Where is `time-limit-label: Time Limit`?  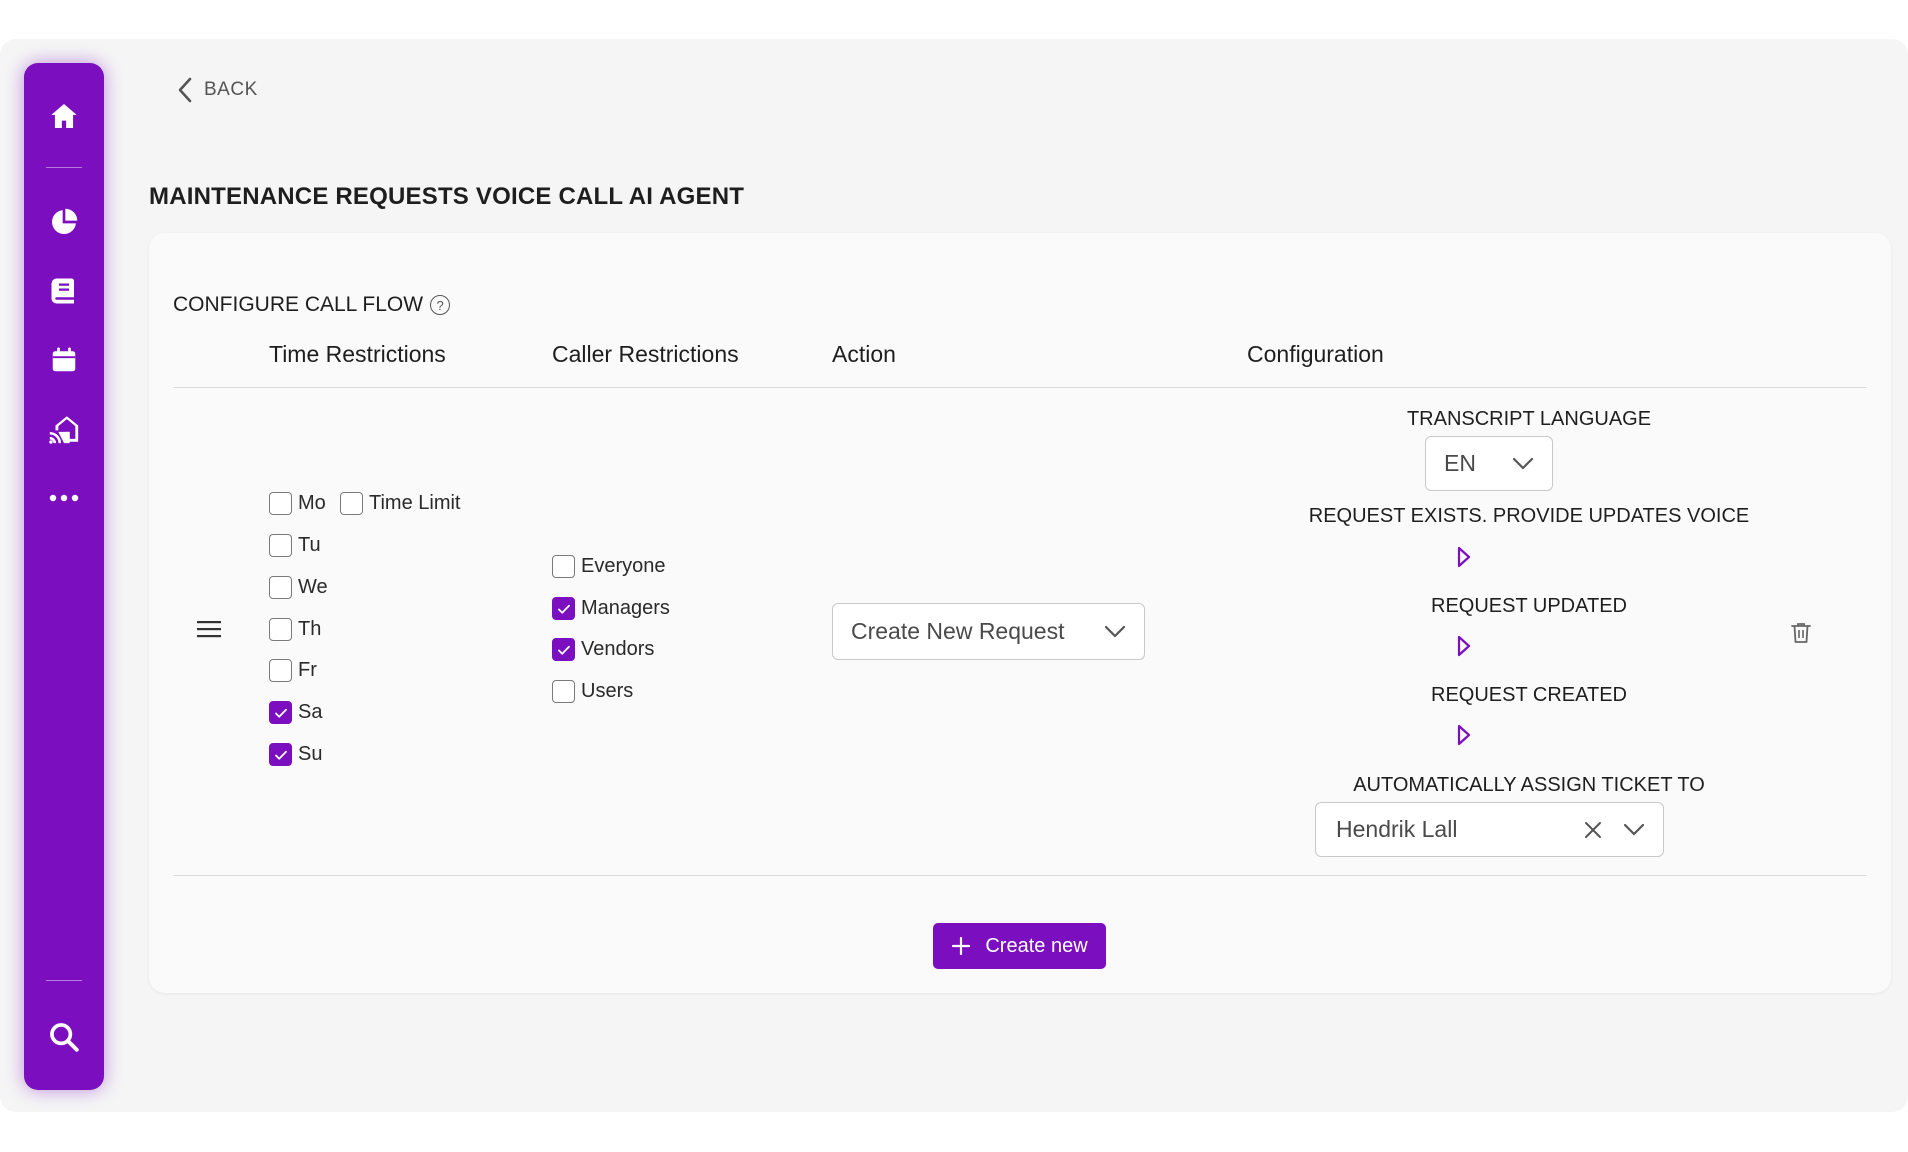 time-limit-label: Time Limit is located at coordinates (415, 503).